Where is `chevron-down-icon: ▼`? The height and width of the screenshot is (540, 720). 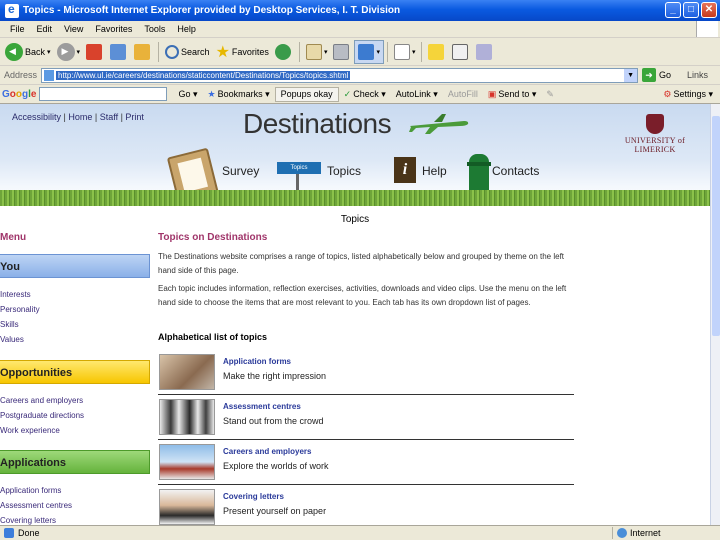 chevron-down-icon: ▼ is located at coordinates (631, 75).